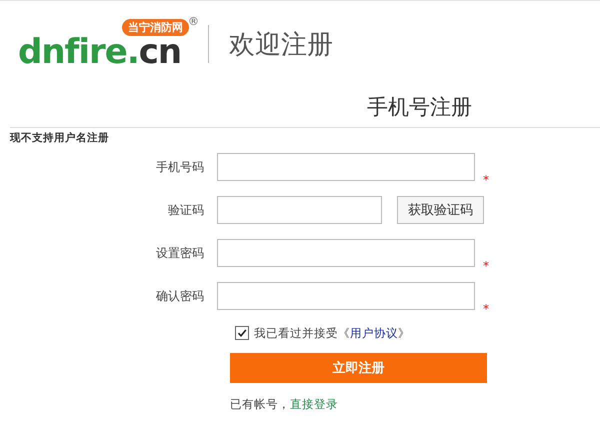  I want to click on registered-mark: ®, so click(193, 21).